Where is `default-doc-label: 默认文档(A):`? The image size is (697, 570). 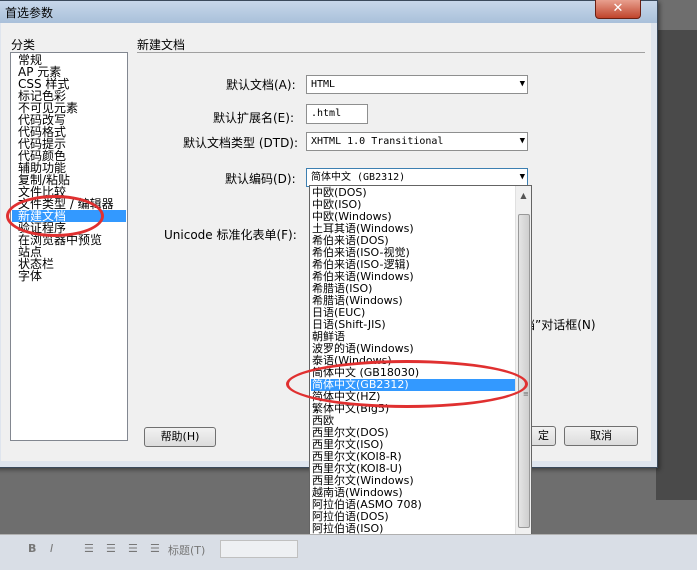
default-doc-label: 默认文档(A): is located at coordinates (261, 85).